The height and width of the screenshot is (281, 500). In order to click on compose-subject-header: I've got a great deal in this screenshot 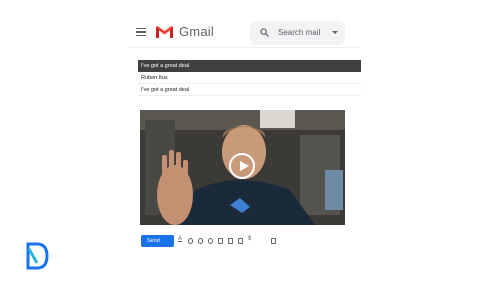, I will do `click(249, 66)`.